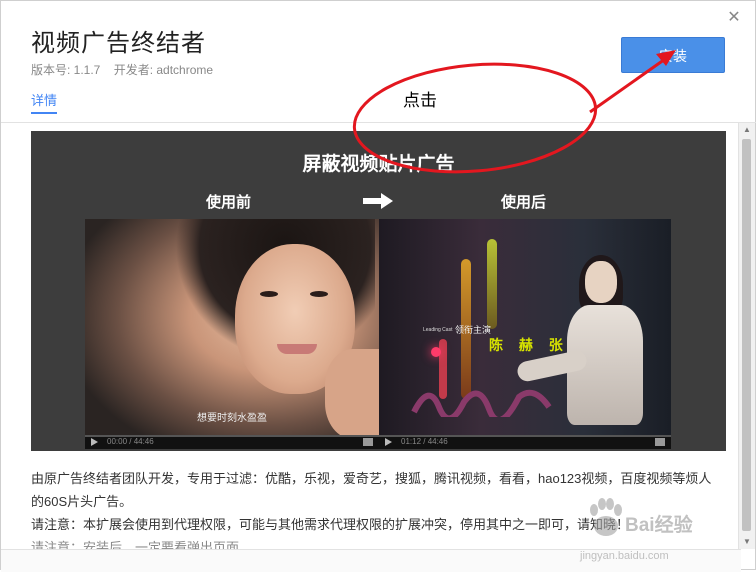 Image resolution: width=756 pixels, height=572 pixels. I want to click on after-label: 使用后, so click(524, 202).